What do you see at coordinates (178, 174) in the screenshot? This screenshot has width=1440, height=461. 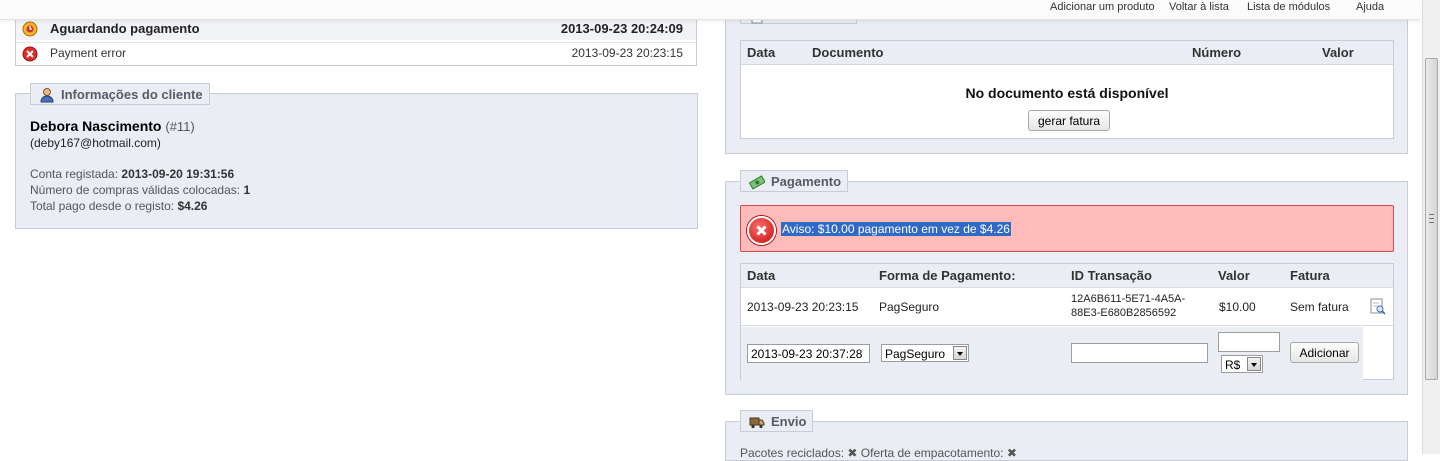 I see `account-registered-value: 2013-09-20 19:31:56` at bounding box center [178, 174].